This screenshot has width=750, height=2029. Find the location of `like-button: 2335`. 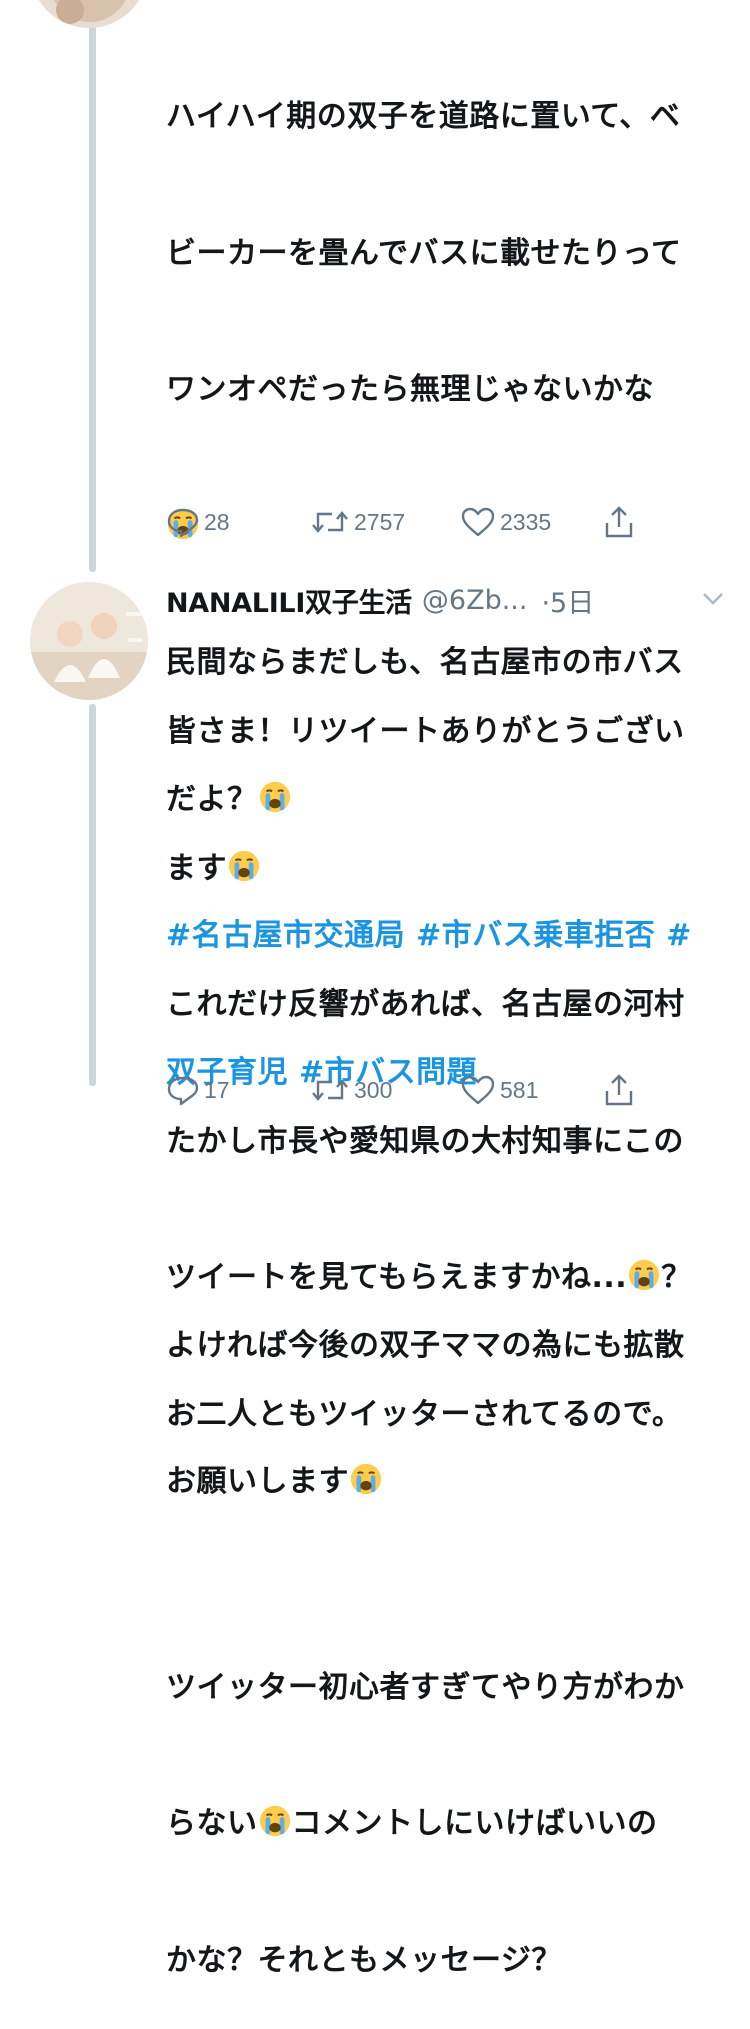

like-button: 2335 is located at coordinates (505, 522).